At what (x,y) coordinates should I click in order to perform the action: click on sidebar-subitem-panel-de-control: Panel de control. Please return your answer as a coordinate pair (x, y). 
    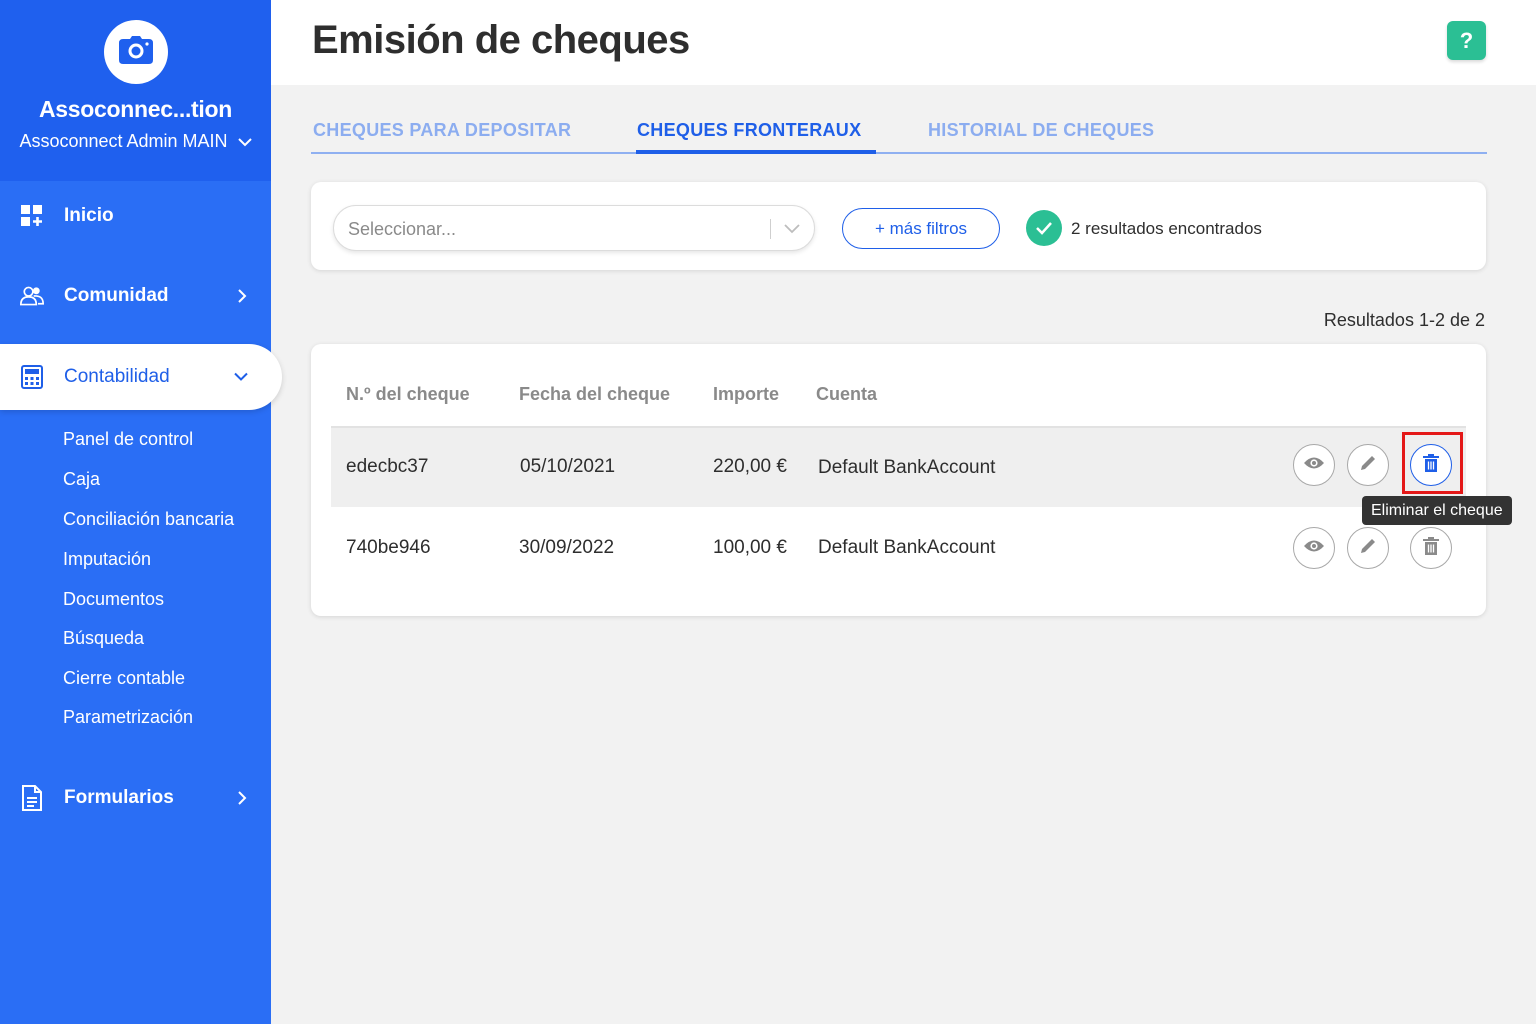
    Looking at the image, I should click on (128, 439).